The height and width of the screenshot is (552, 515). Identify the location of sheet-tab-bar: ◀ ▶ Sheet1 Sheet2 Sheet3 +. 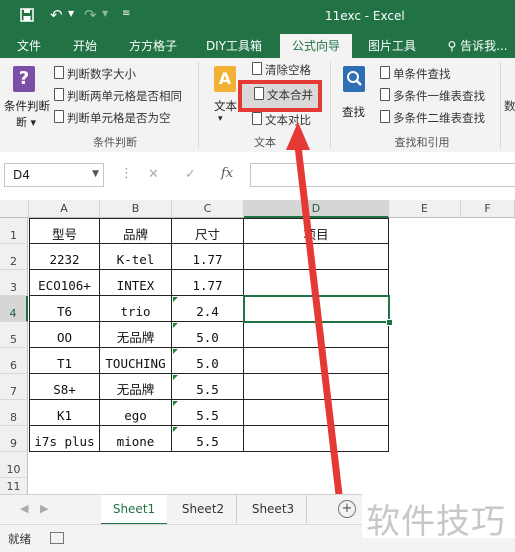
(181, 510).